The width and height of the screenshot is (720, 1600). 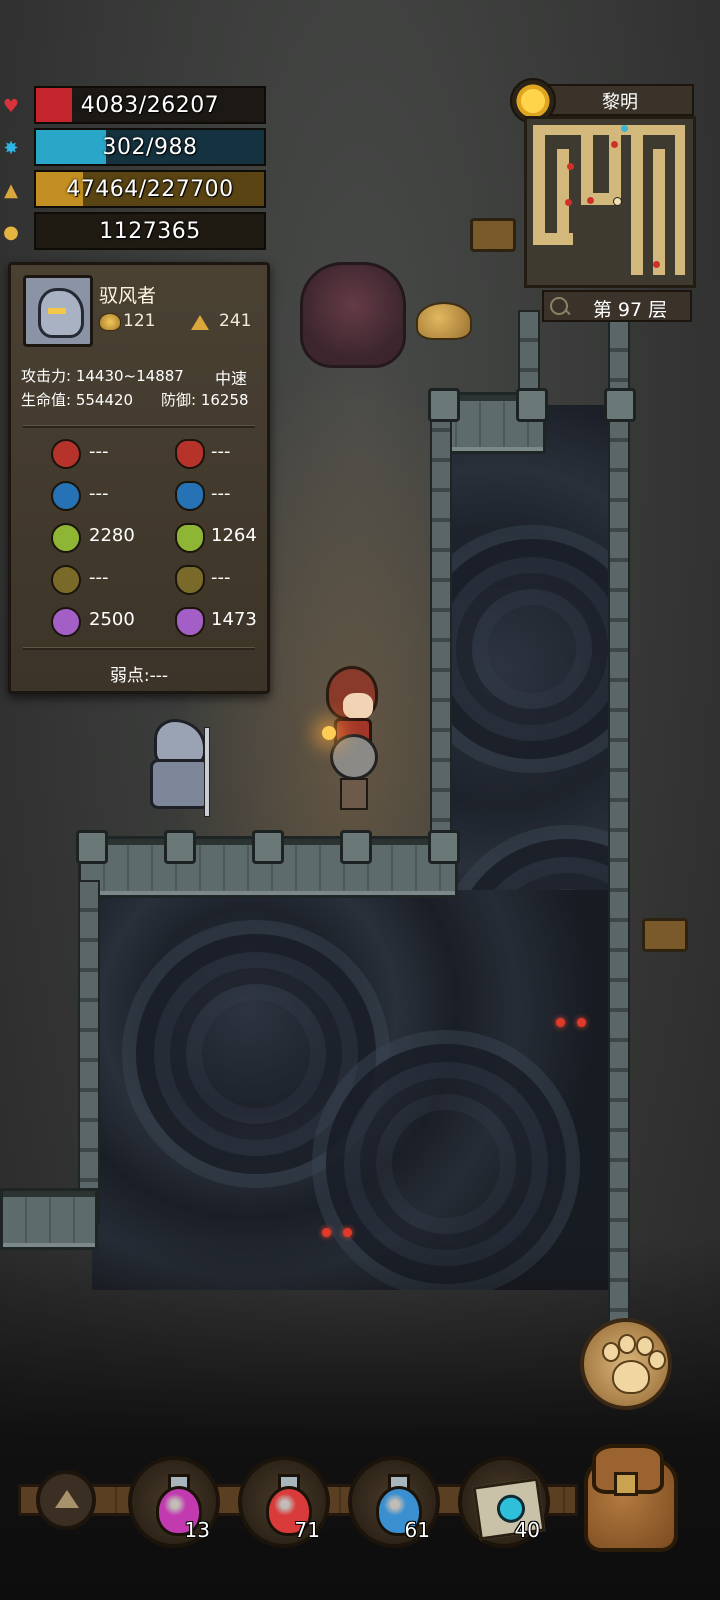 What do you see at coordinates (110, 322) in the screenshot?
I see `gold-coin-icon` at bounding box center [110, 322].